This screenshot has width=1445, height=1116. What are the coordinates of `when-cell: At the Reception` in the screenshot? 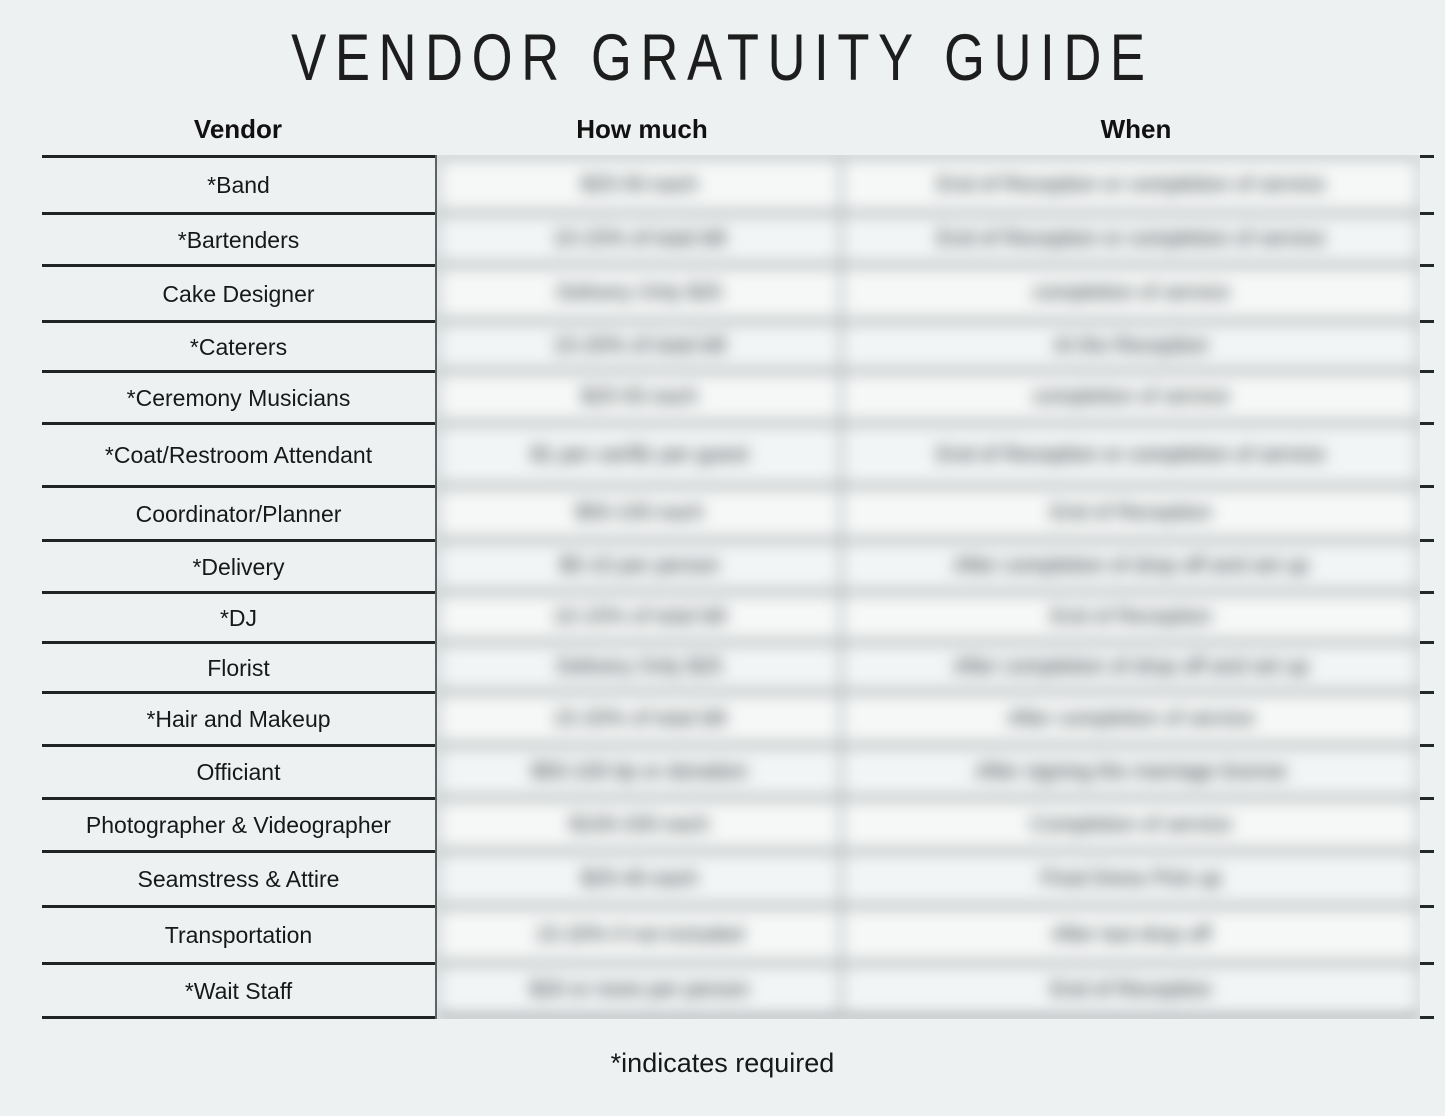 It's located at (1131, 345).